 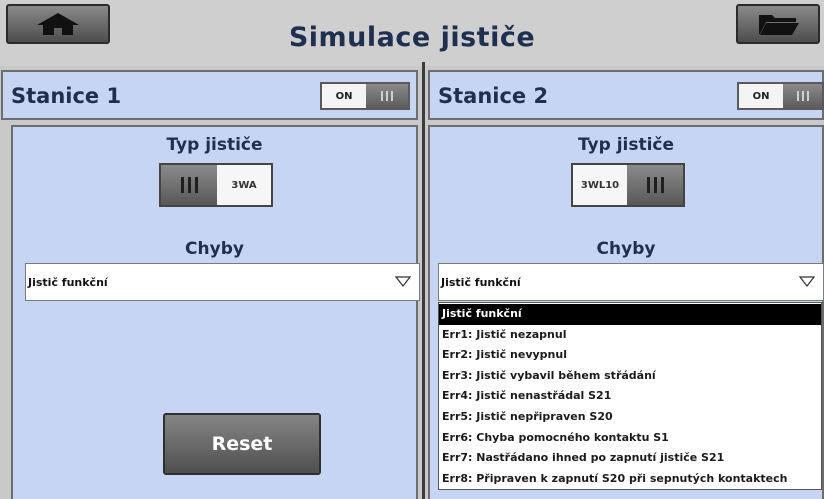 What do you see at coordinates (631, 282) in the screenshot?
I see `station-2-error-select: Jistič funkční` at bounding box center [631, 282].